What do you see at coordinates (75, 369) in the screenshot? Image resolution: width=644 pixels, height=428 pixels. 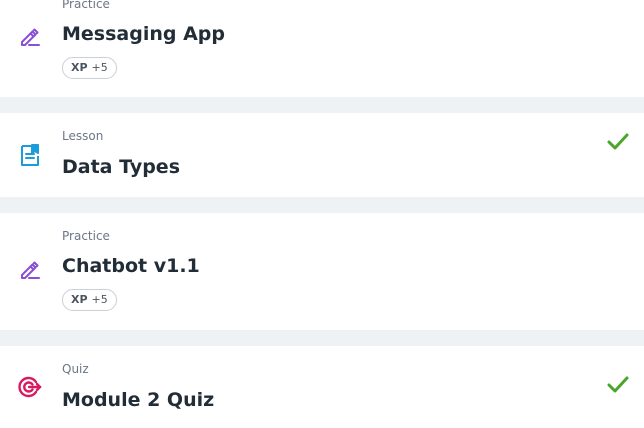 I see `item-type-label: Quiz` at bounding box center [75, 369].